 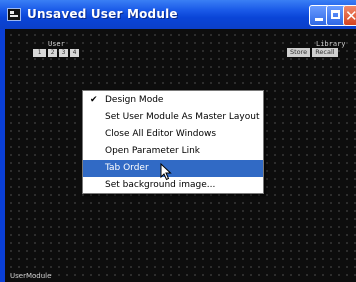 I want to click on menu-item-set-master-layout: Set User Module As Master Layout, so click(x=173, y=117).